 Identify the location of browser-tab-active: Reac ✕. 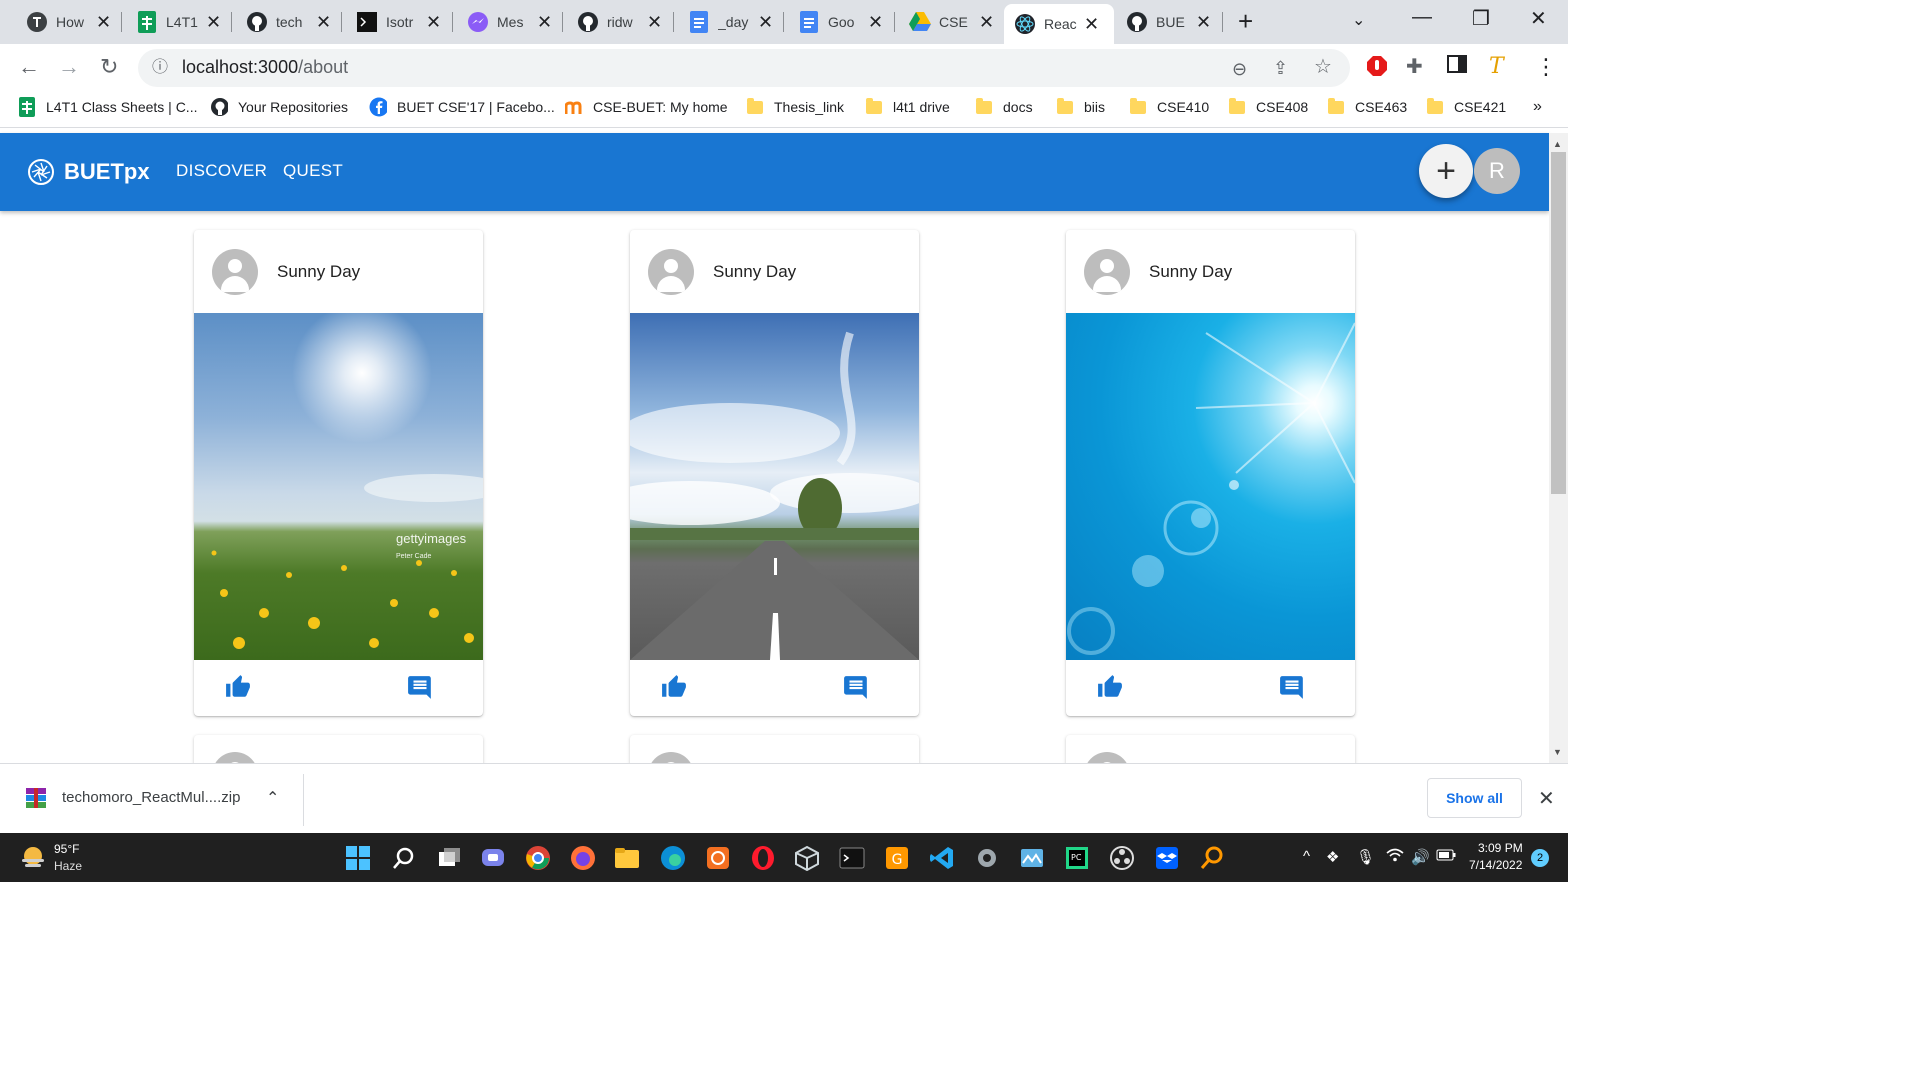
(1059, 24).